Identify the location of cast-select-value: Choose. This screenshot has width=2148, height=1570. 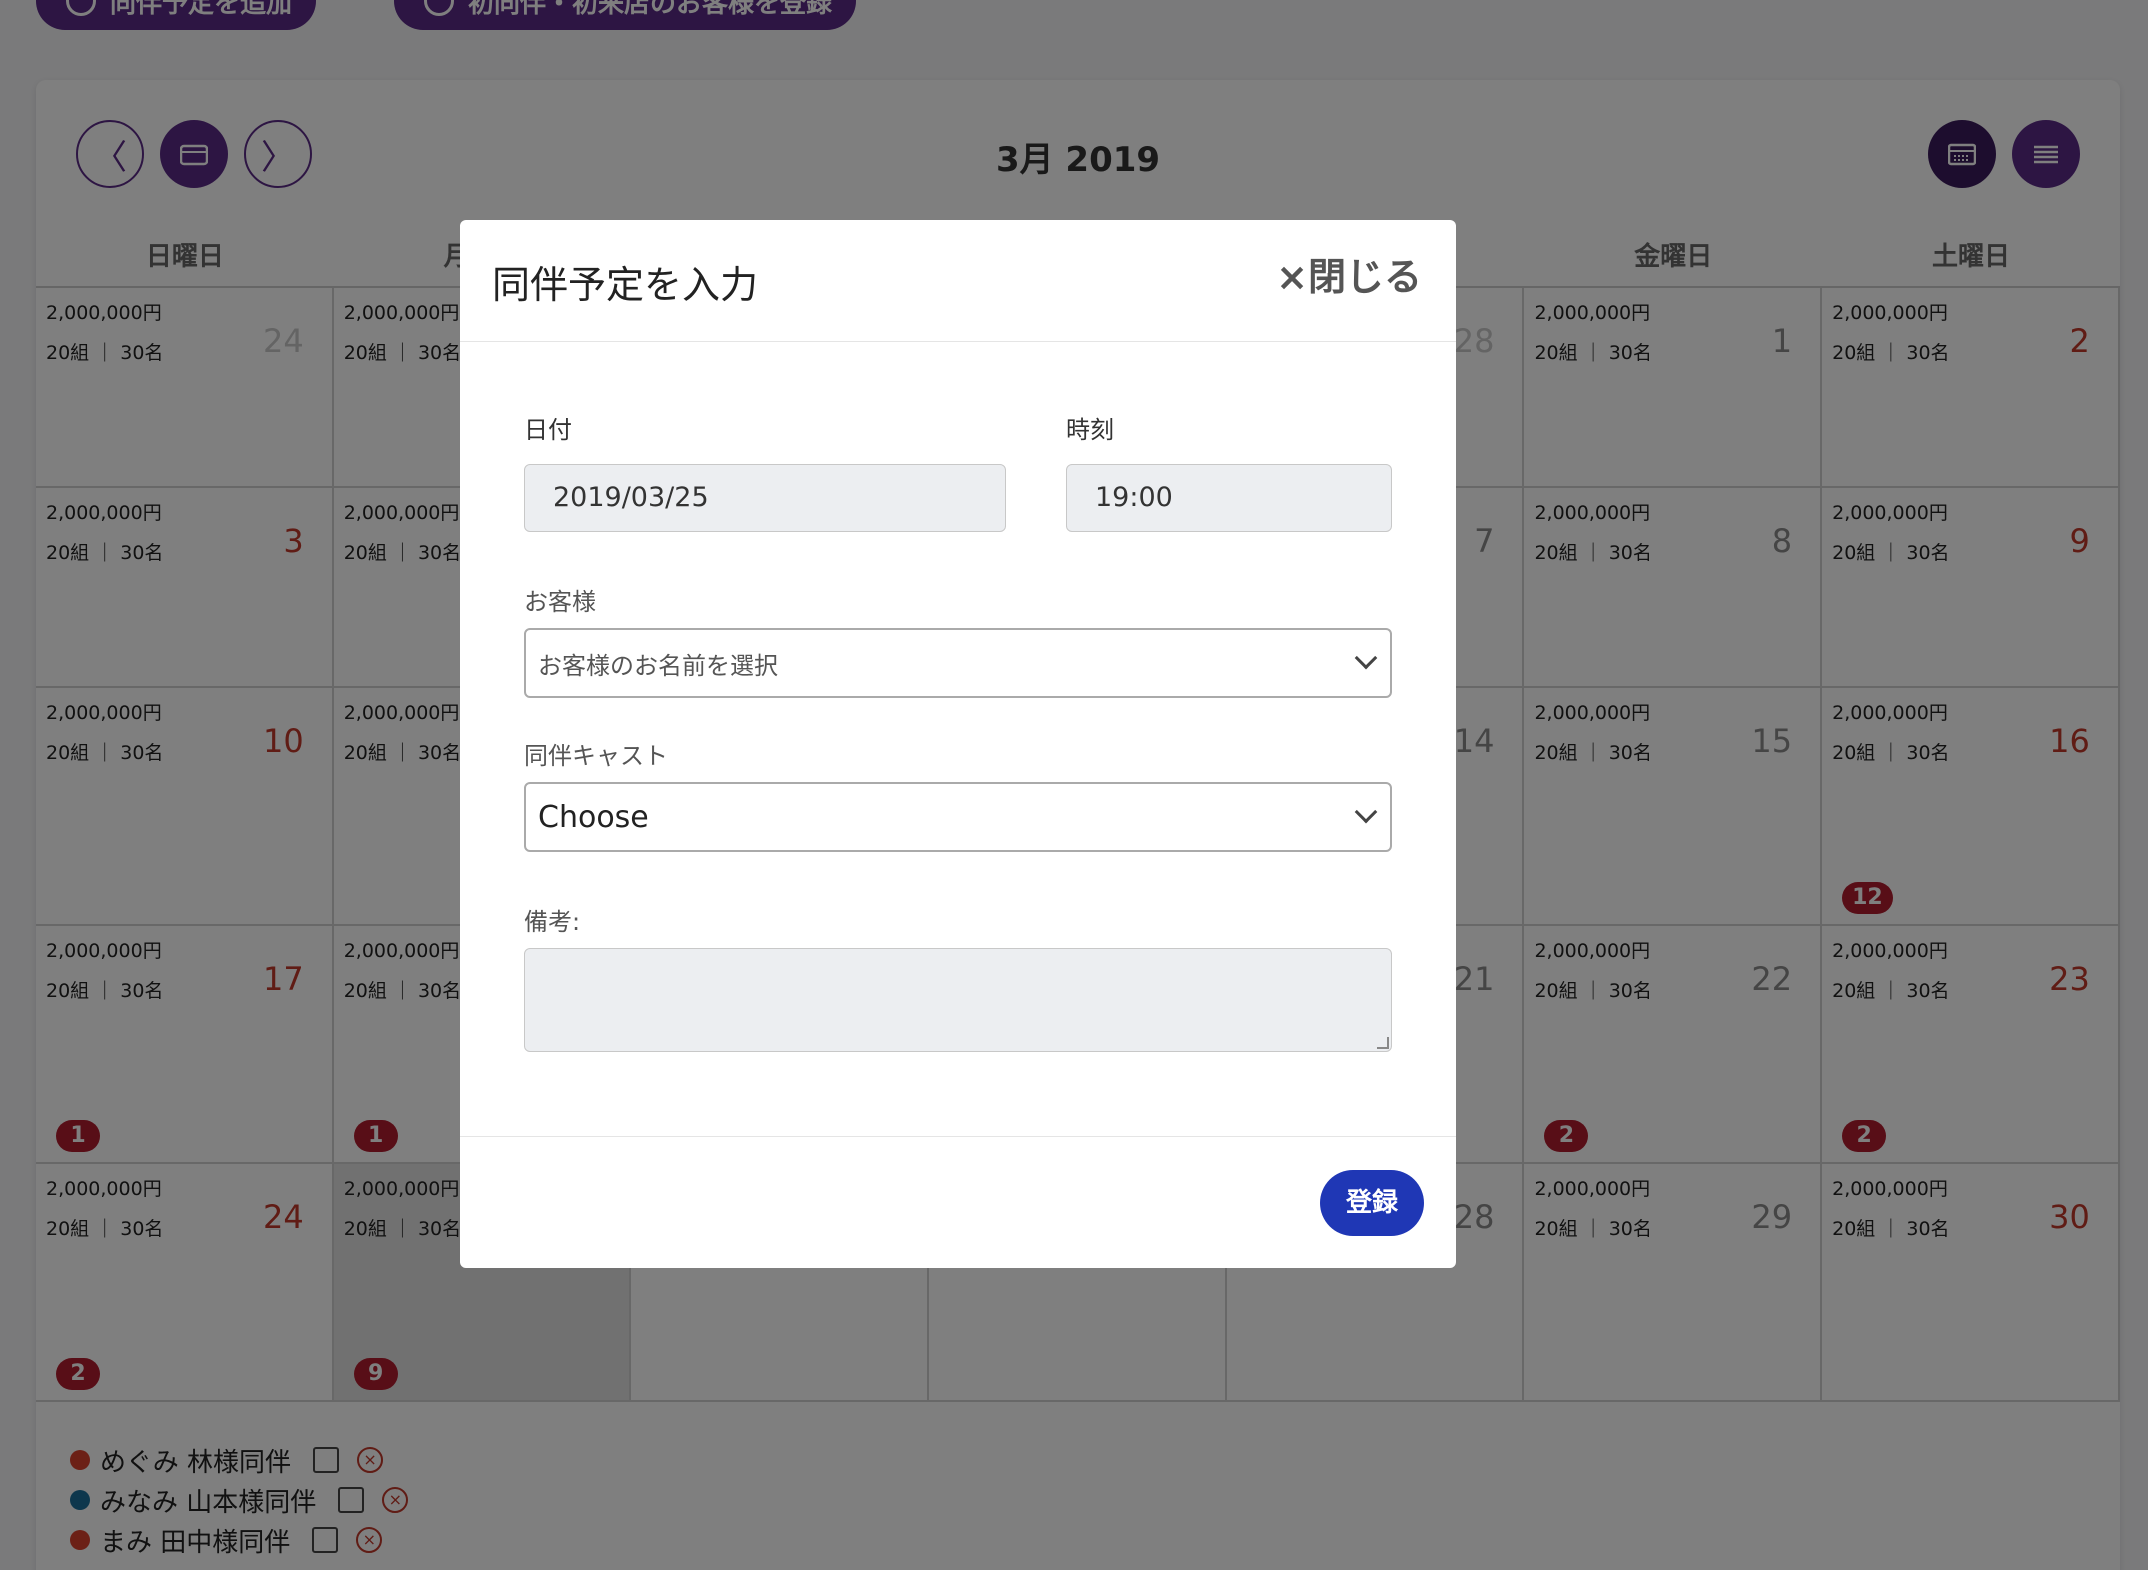
(593, 817).